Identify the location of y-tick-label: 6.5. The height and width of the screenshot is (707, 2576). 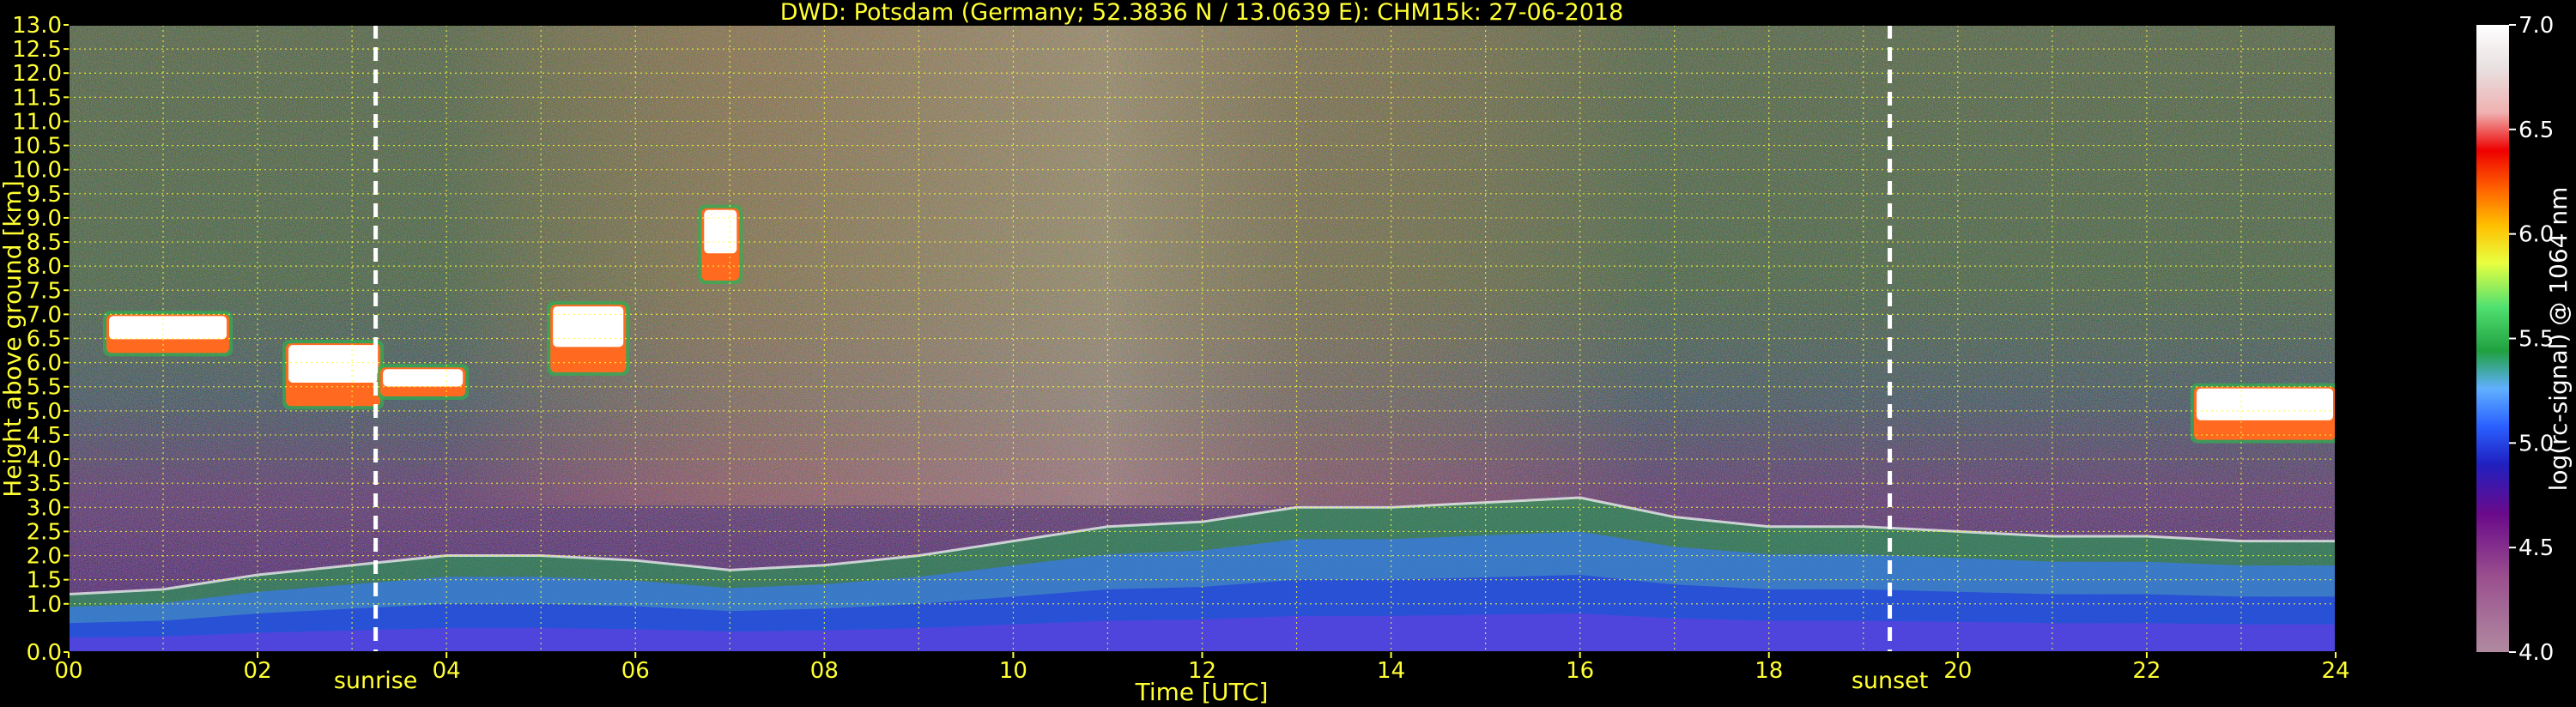
(44, 340).